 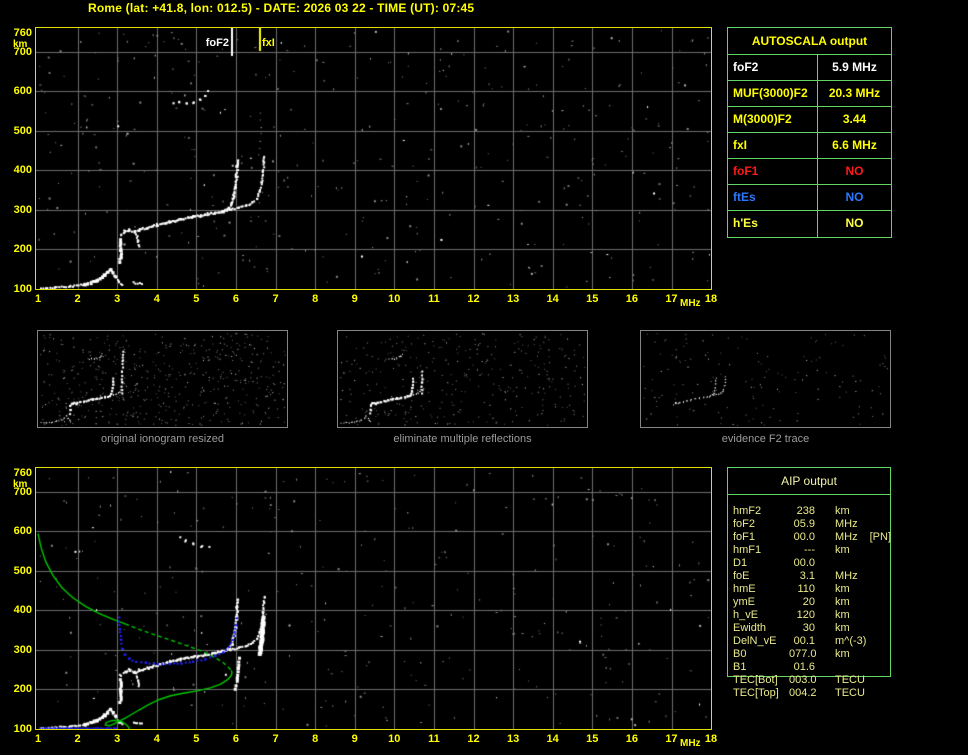 I want to click on y-tick-label: 600, so click(x=22, y=91).